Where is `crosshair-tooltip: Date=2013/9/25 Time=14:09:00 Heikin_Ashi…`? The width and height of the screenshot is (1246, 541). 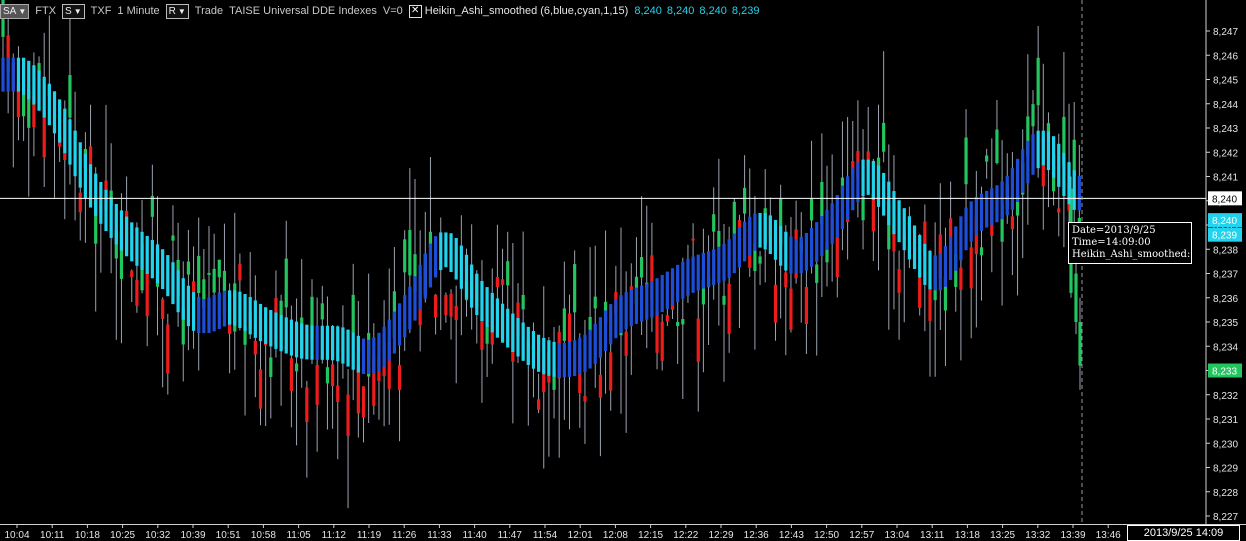 crosshair-tooltip: Date=2013/9/25 Time=14:09:00 Heikin_Ashi… is located at coordinates (1130, 243).